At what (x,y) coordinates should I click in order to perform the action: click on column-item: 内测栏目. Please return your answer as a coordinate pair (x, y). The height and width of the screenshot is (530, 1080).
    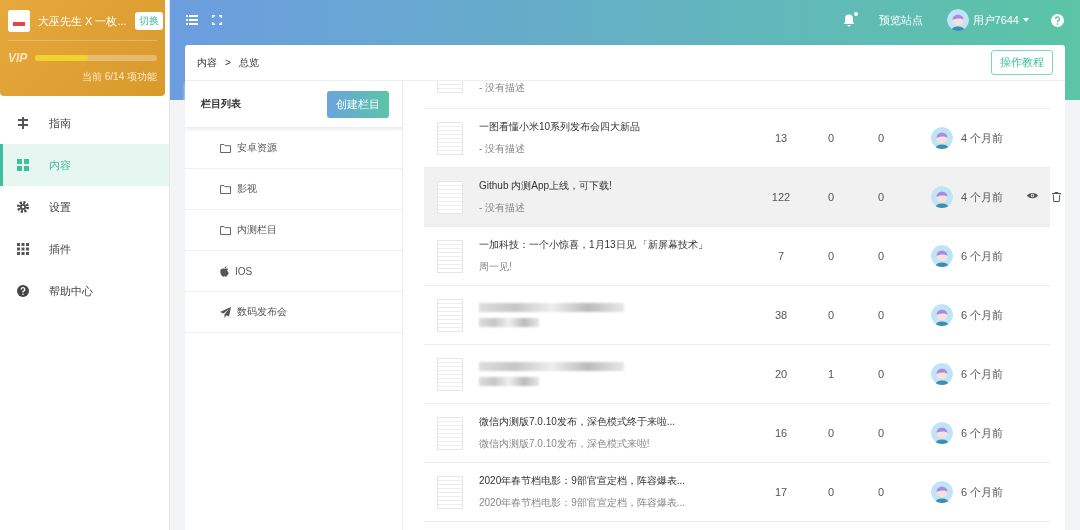
    Looking at the image, I should click on (293, 230).